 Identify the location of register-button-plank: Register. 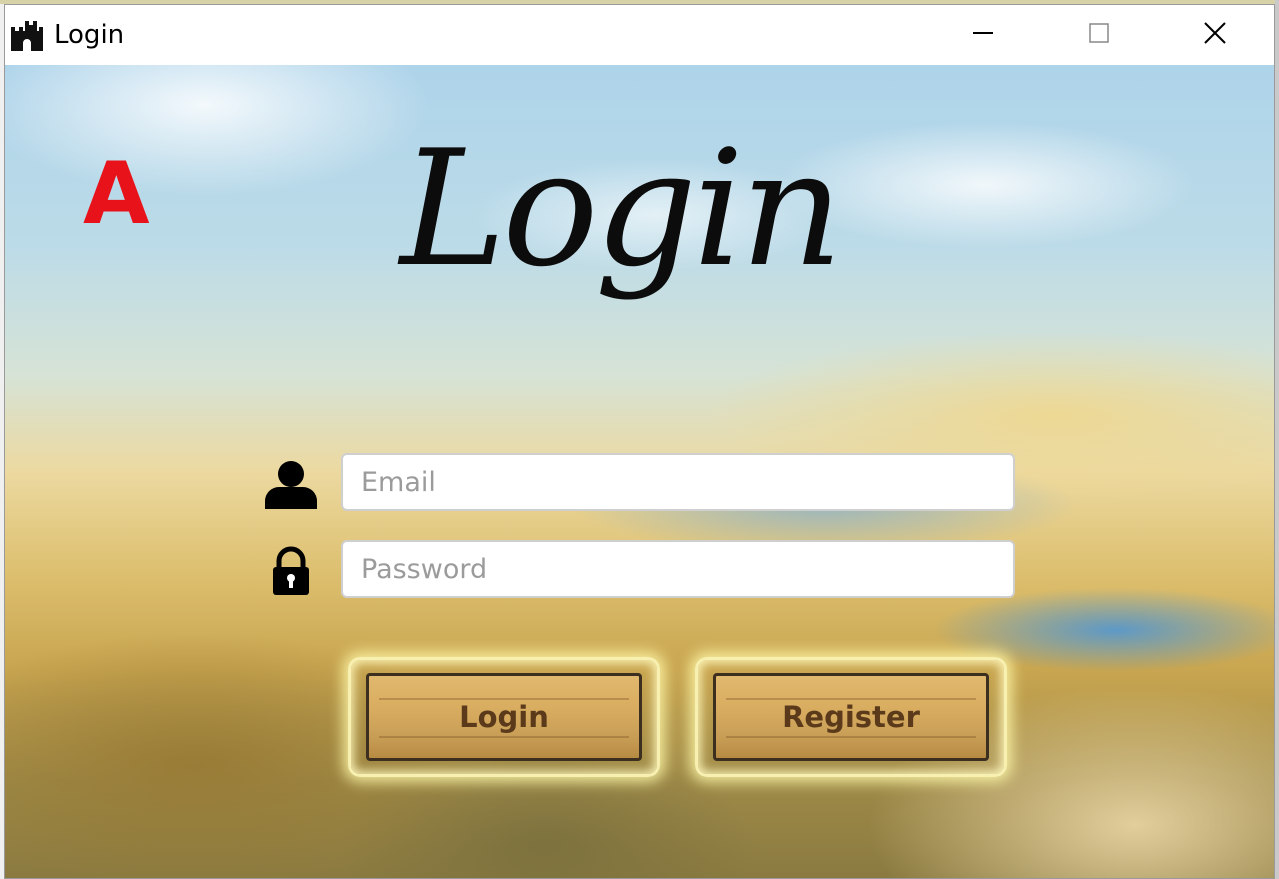
(851, 717).